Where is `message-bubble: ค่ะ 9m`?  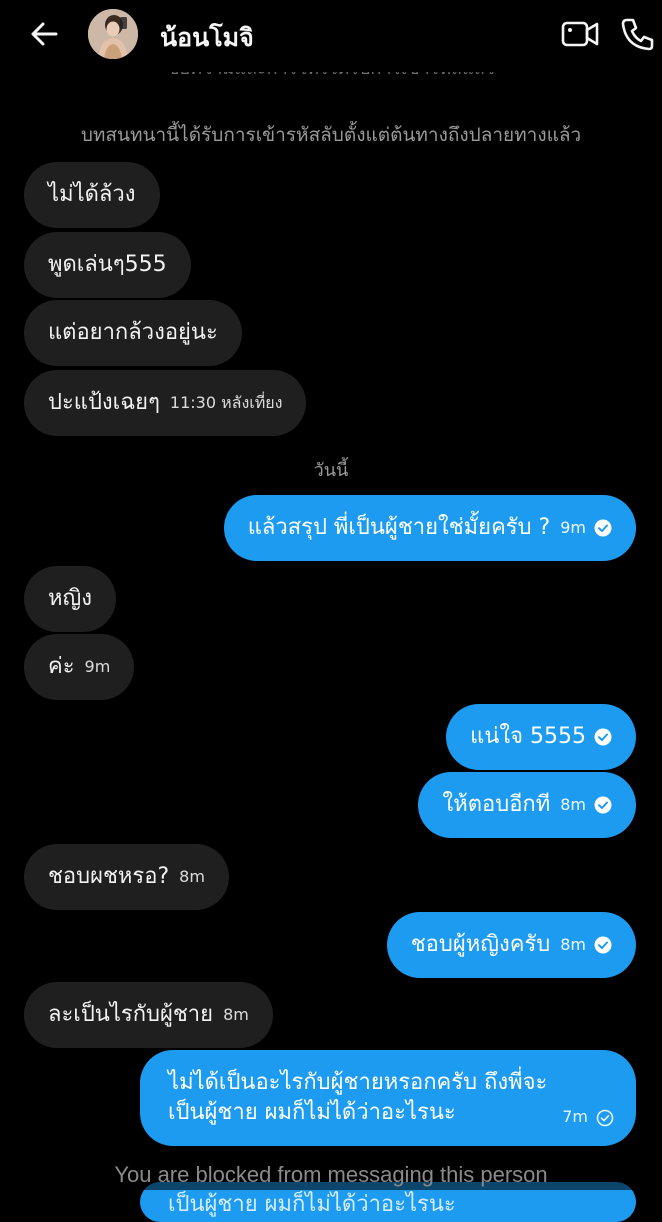 message-bubble: ค่ะ 9m is located at coordinates (79, 667).